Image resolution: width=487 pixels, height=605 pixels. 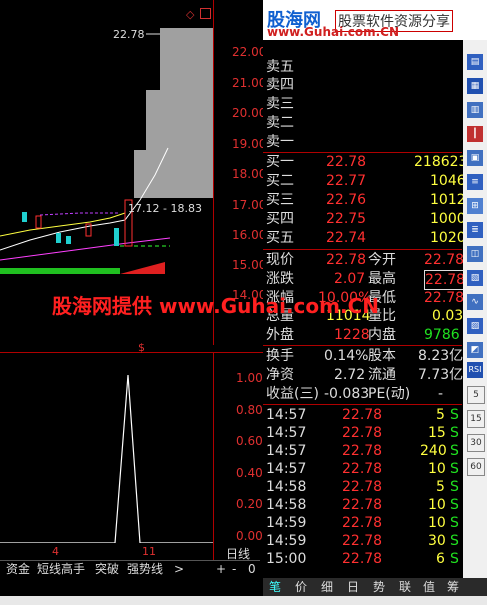 What do you see at coordinates (205, 13) in the screenshot?
I see `menu-box-icon` at bounding box center [205, 13].